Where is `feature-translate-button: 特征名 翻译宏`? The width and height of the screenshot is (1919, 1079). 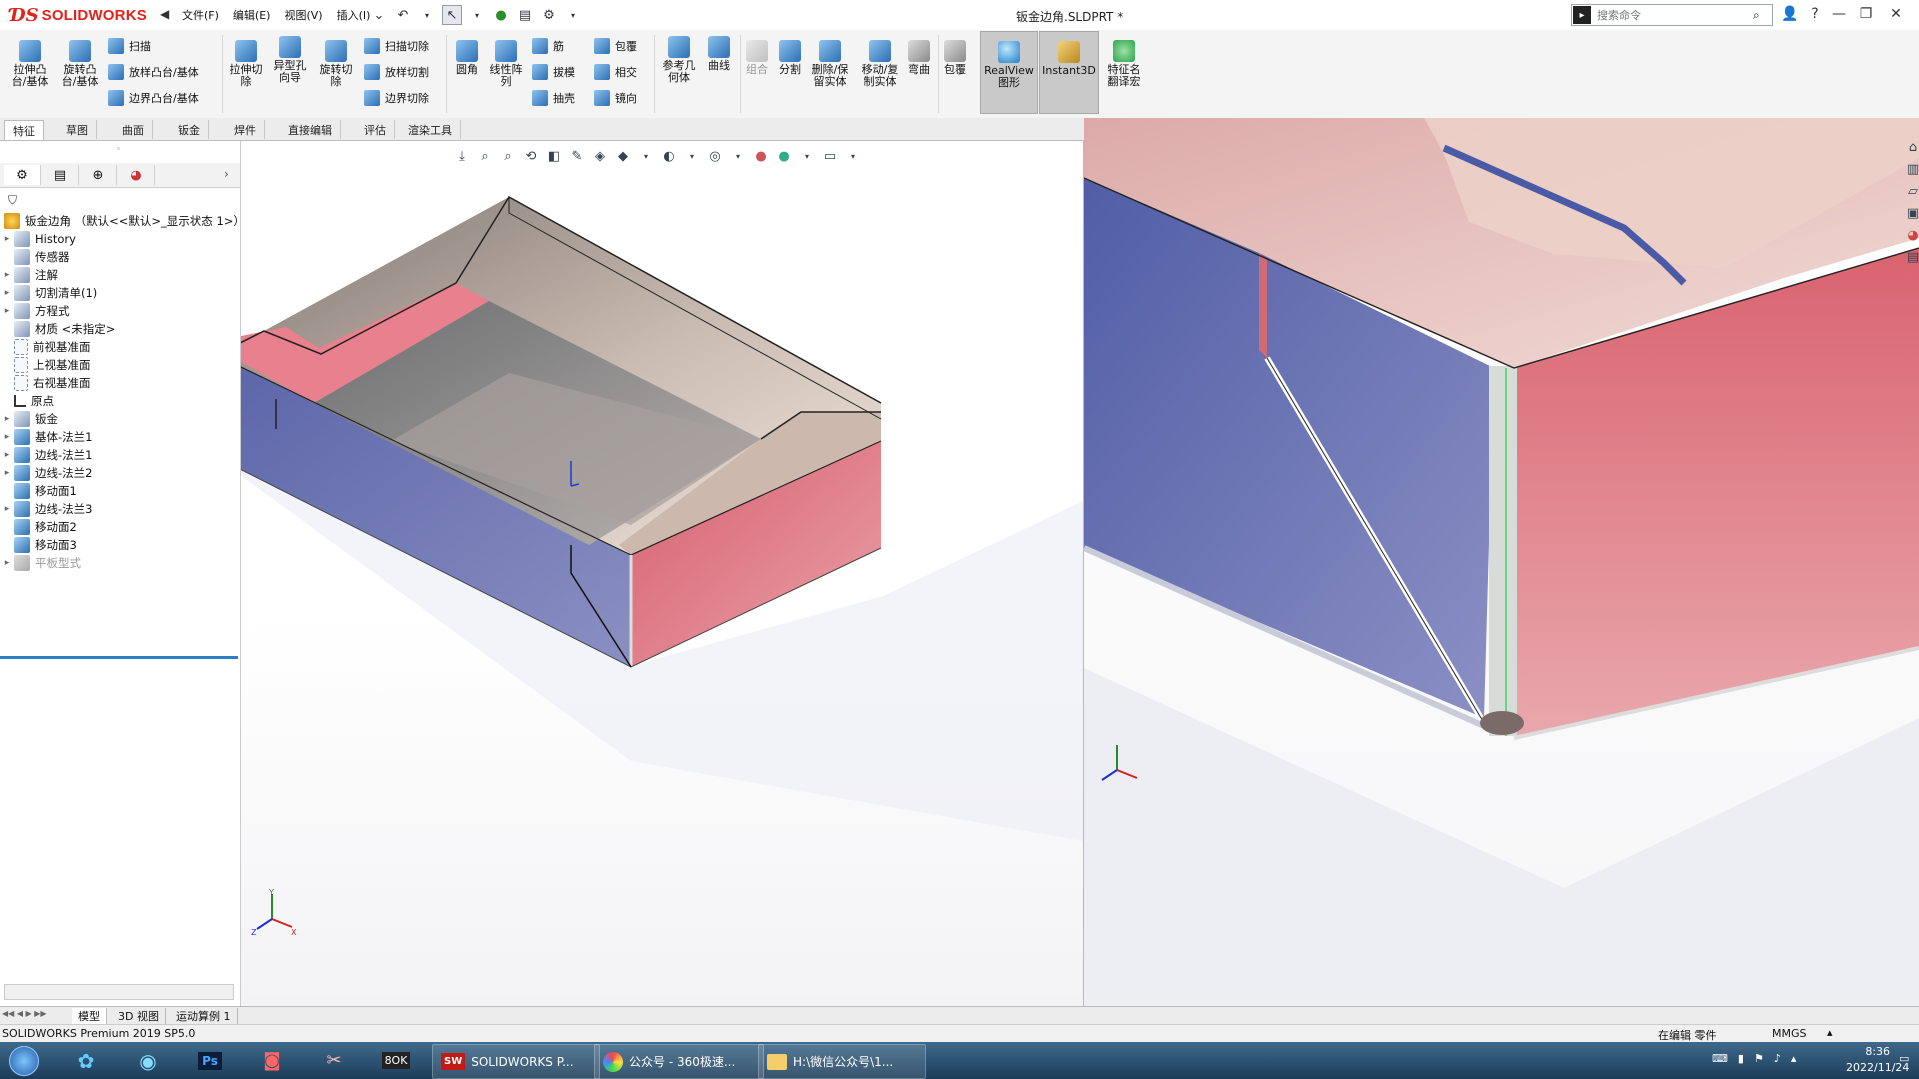 feature-translate-button: 特征名 翻译宏 is located at coordinates (1124, 64).